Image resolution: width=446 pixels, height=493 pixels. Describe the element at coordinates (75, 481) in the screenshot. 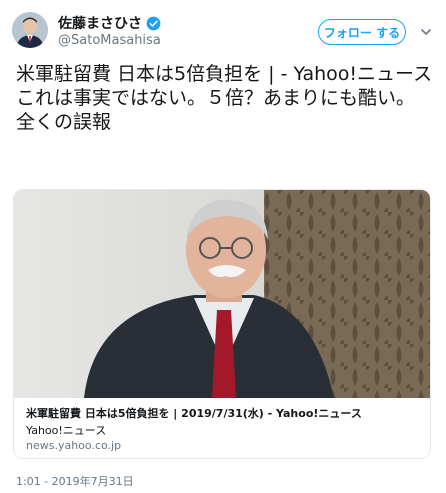

I see `tweet-timestamp: 1:01 - 2019年7月31日` at that location.